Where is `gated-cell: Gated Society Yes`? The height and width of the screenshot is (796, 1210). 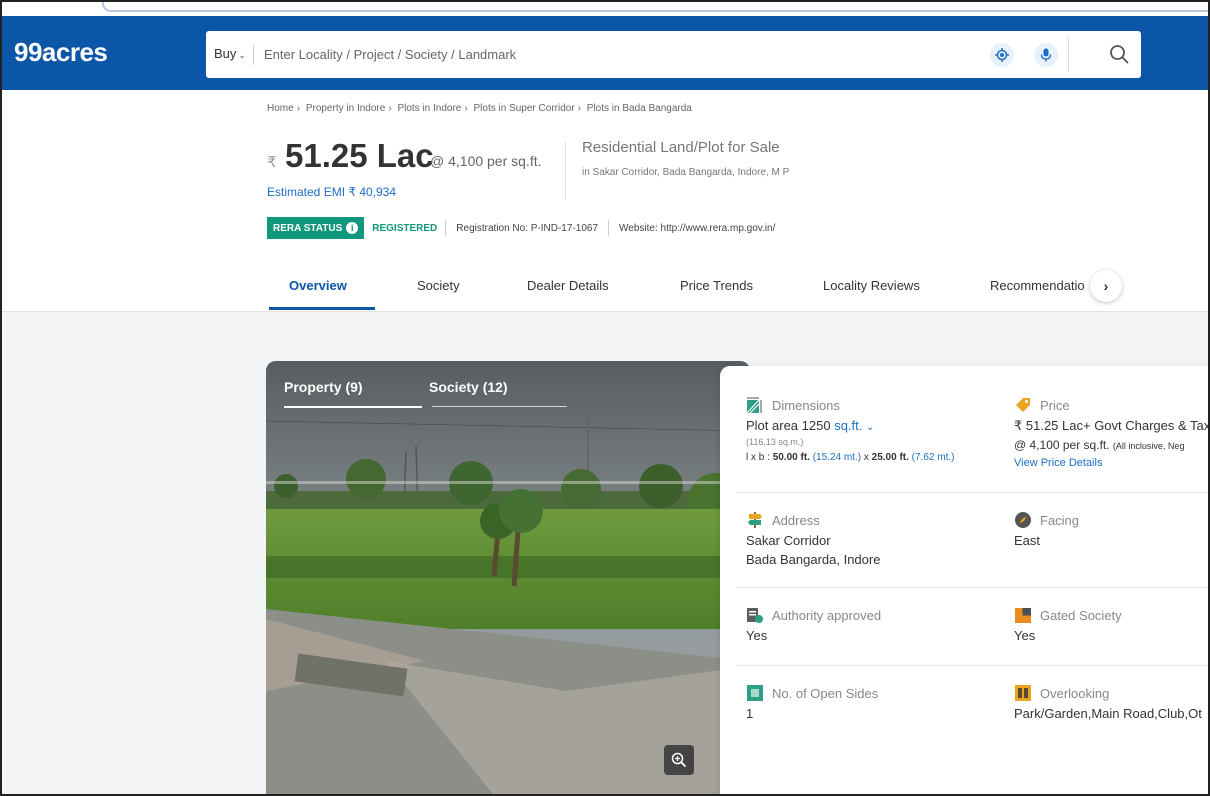 gated-cell: Gated Society Yes is located at coordinates (1068, 625).